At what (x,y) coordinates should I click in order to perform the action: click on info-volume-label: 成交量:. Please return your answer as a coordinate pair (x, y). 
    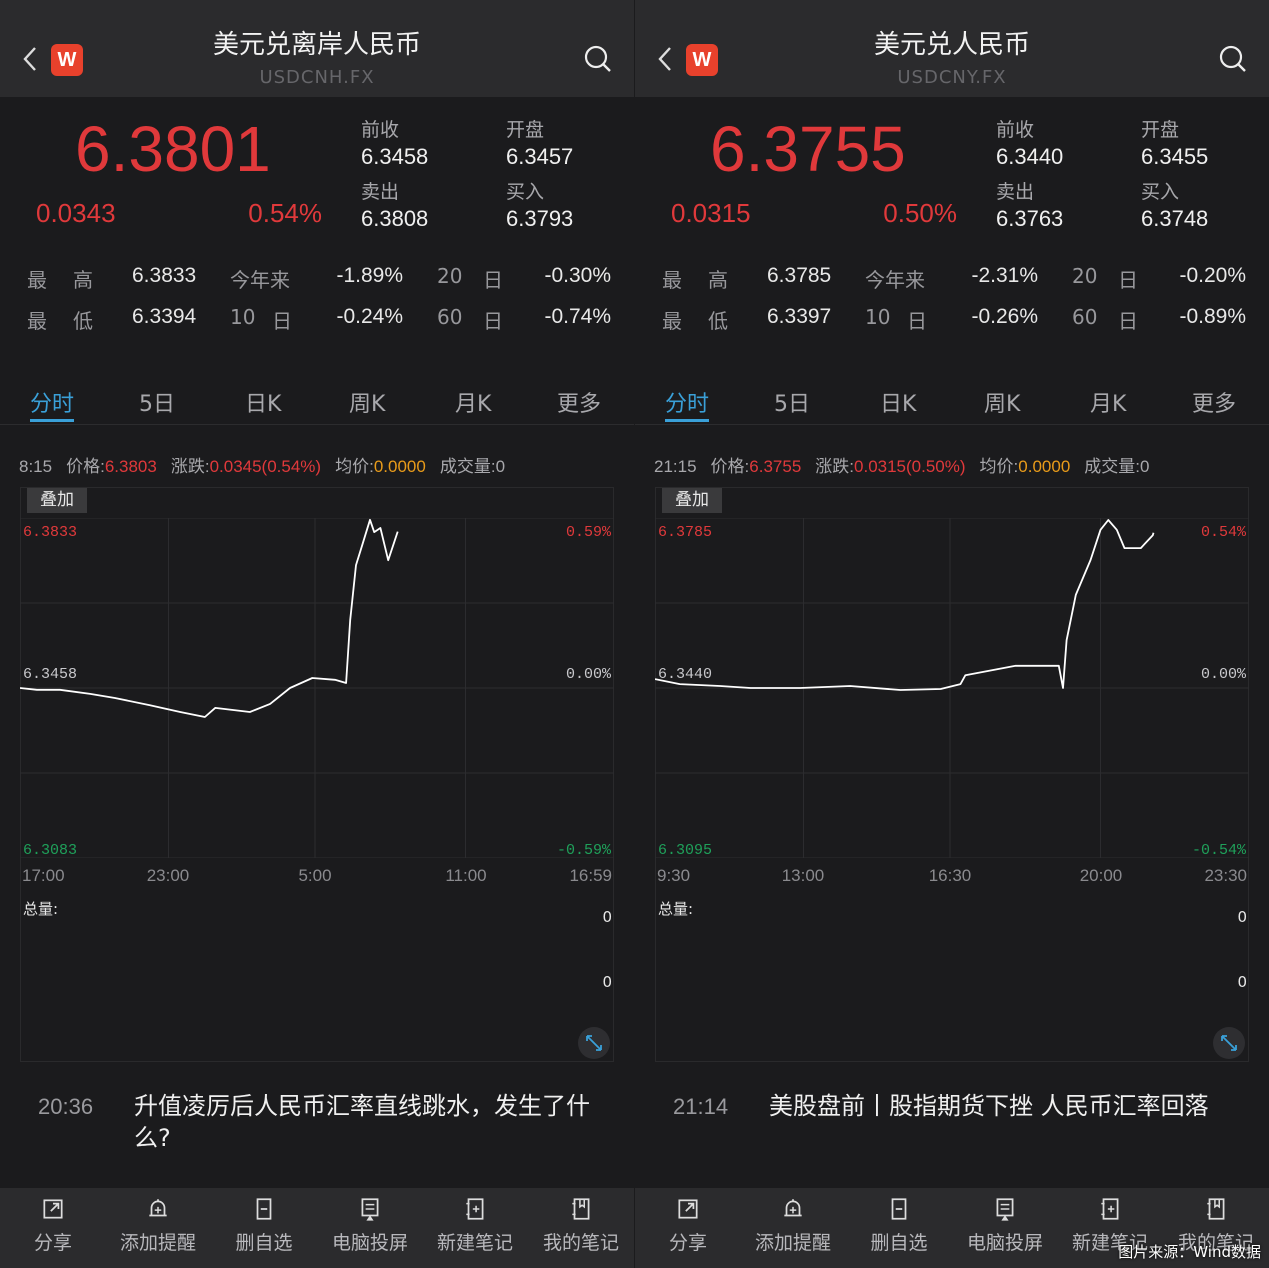
    Looking at the image, I should click on (1112, 466).